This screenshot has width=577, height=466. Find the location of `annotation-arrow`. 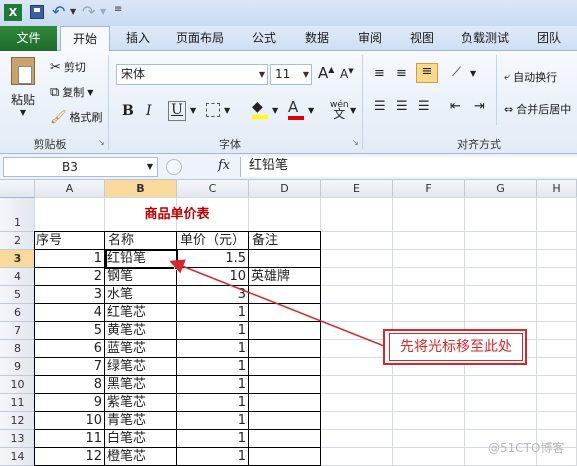

annotation-arrow is located at coordinates (277, 303).